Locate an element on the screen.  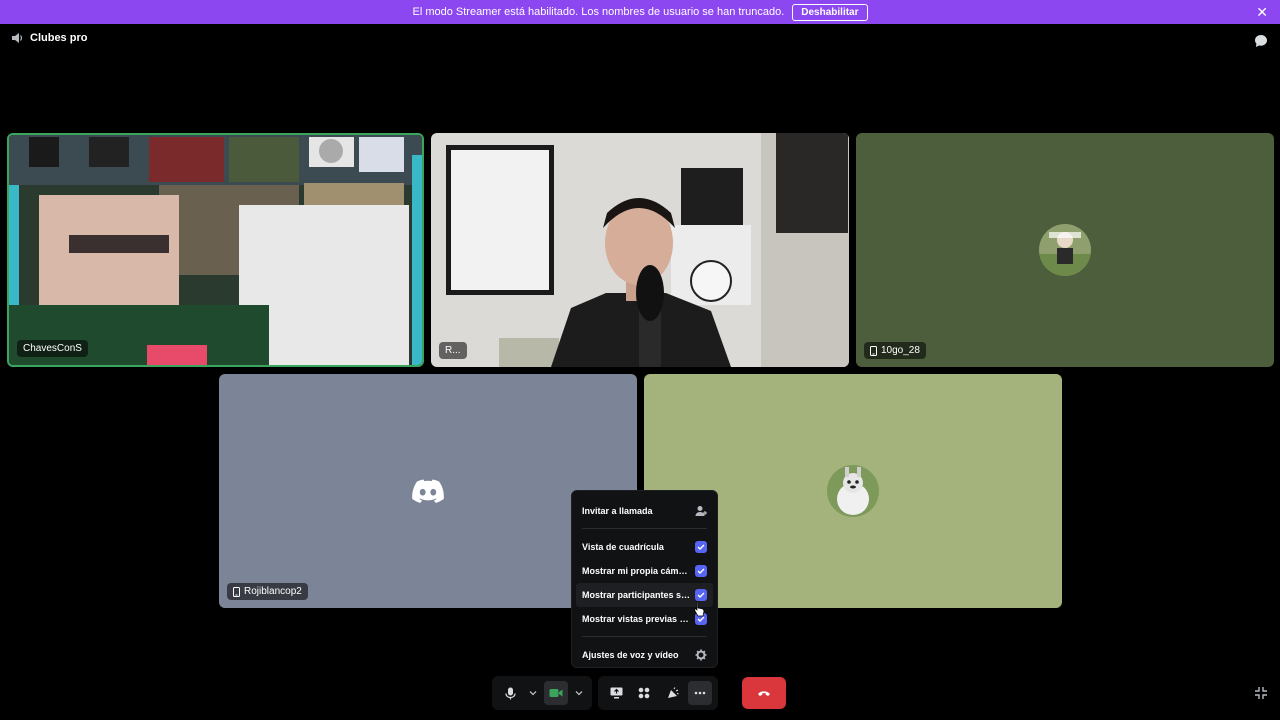
camera-options-button is located at coordinates (579, 693).